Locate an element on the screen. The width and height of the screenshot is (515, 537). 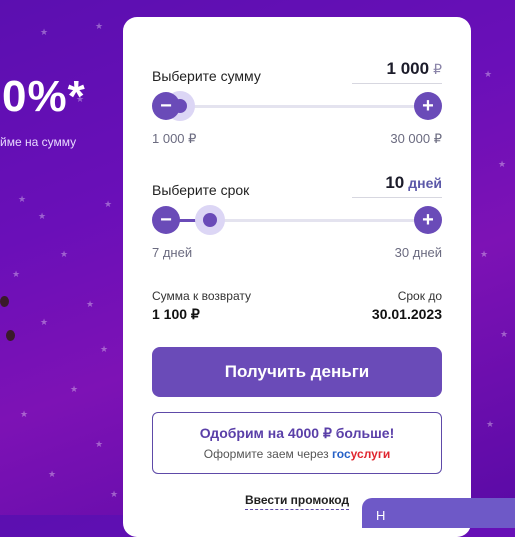
gosuslugi-logo-gos: гос is located at coordinates (341, 454).